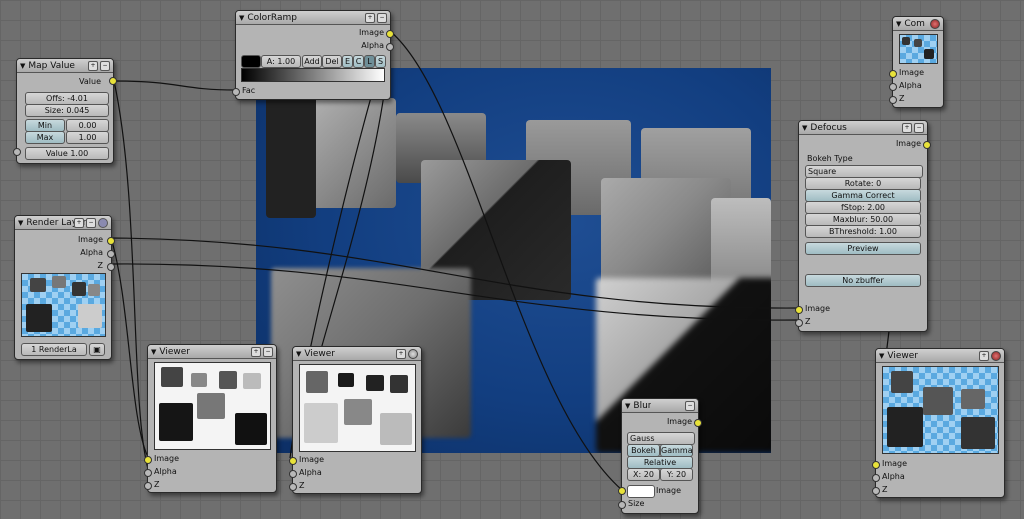 This screenshot has height=519, width=1024. What do you see at coordinates (210, 418) in the screenshot?
I see `viewer-node-1: ▼ Viewer + − Image Alpha Z` at bounding box center [210, 418].